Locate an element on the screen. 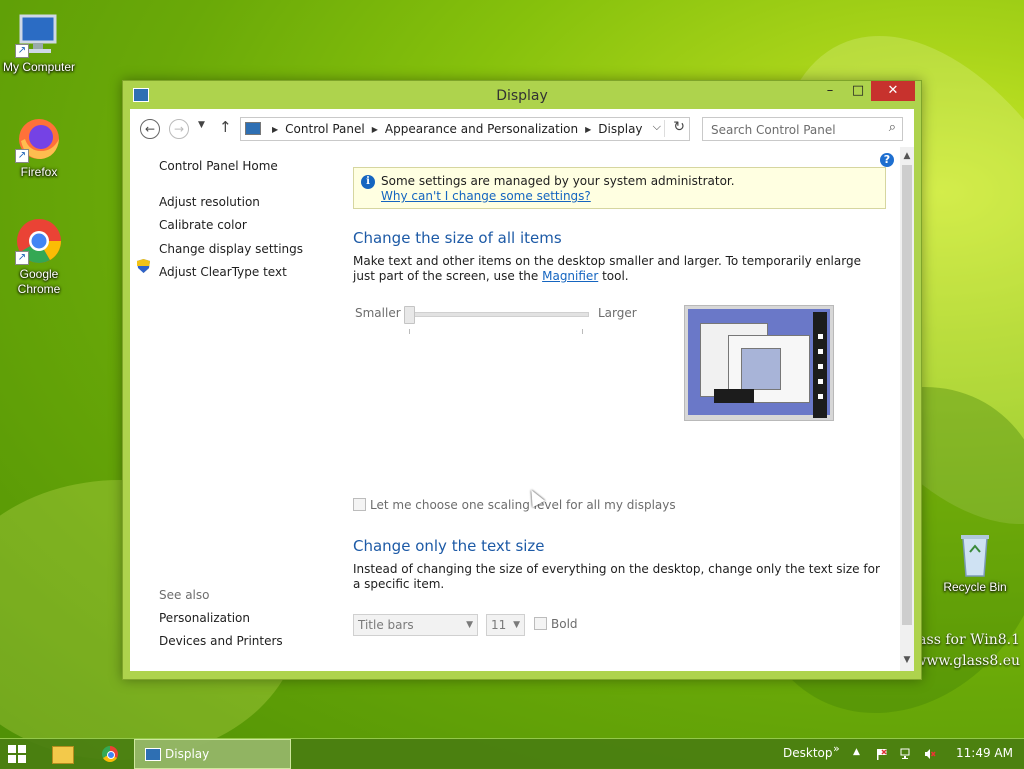 This screenshot has height=769, width=1024. bold-checkbox is located at coordinates (540, 623).